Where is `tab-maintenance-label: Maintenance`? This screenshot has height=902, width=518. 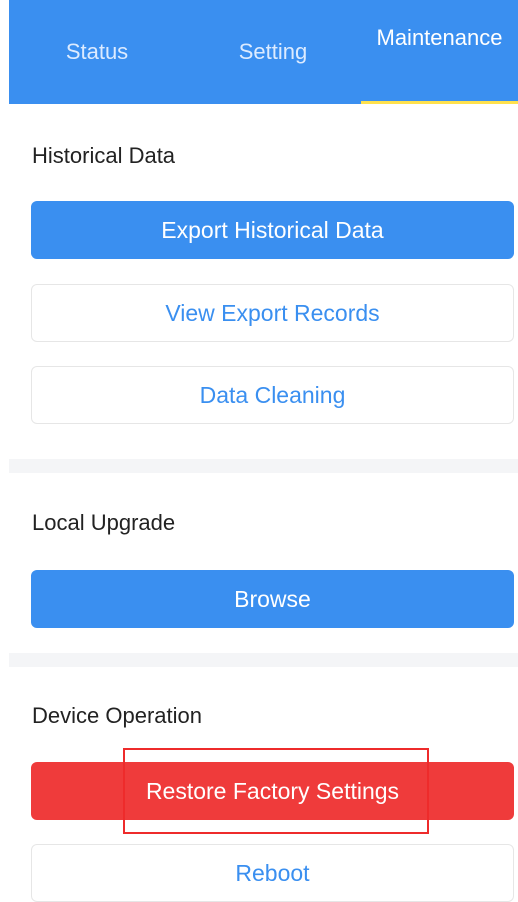
tab-maintenance-label: Maintenance is located at coordinates (439, 37).